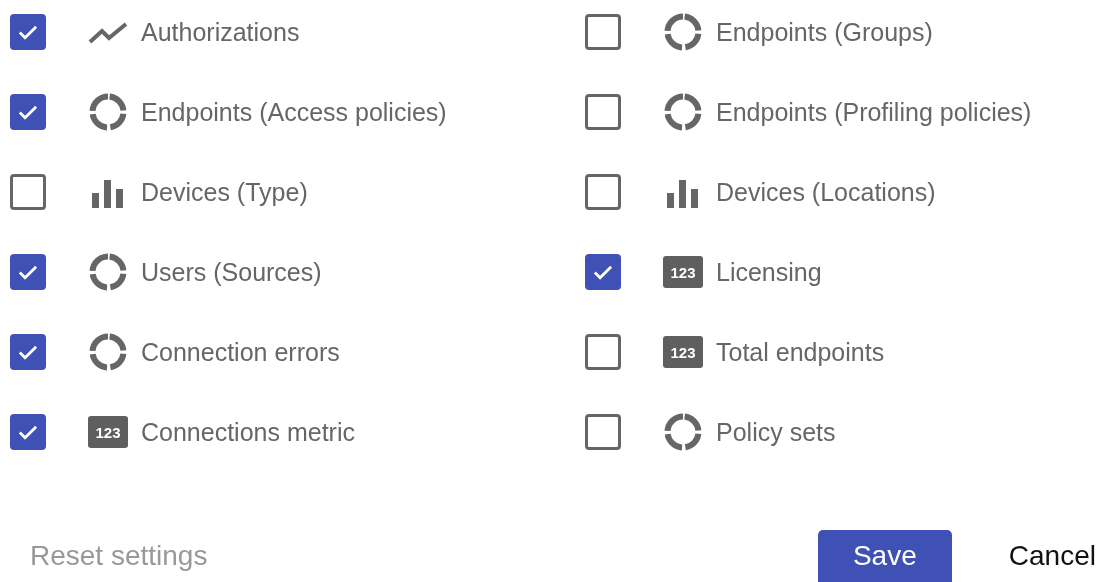 This screenshot has width=1098, height=582. I want to click on widget-label: Licensing, so click(769, 272).